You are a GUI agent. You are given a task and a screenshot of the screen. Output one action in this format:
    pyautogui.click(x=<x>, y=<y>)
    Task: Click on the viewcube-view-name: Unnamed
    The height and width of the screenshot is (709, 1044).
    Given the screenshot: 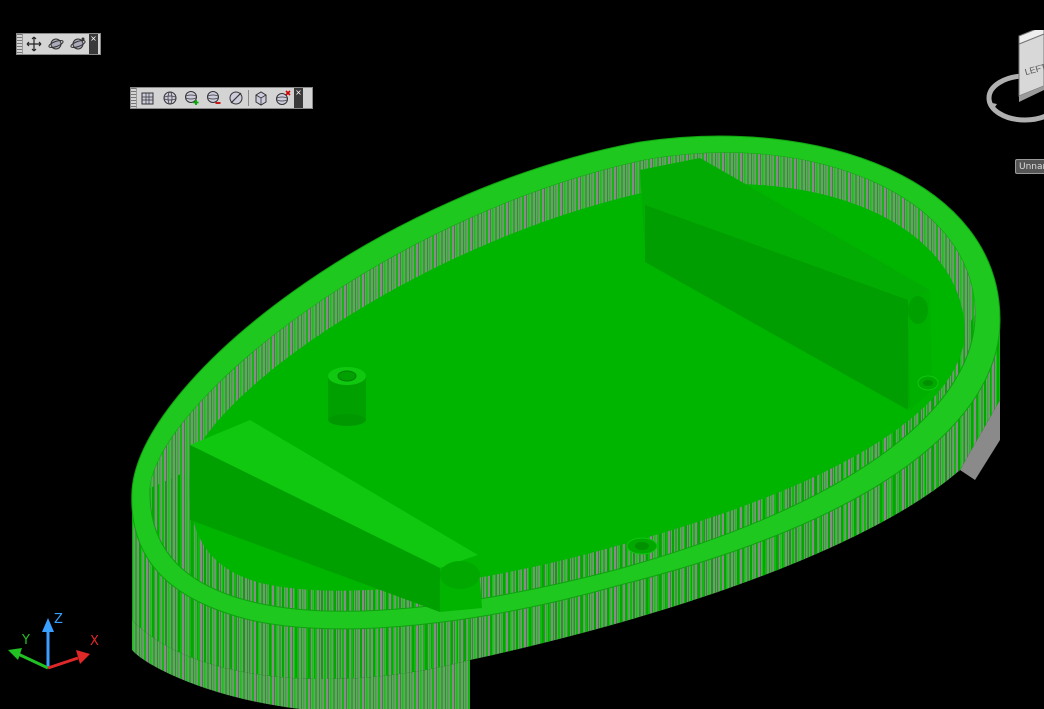 What is the action you would take?
    pyautogui.click(x=1029, y=166)
    